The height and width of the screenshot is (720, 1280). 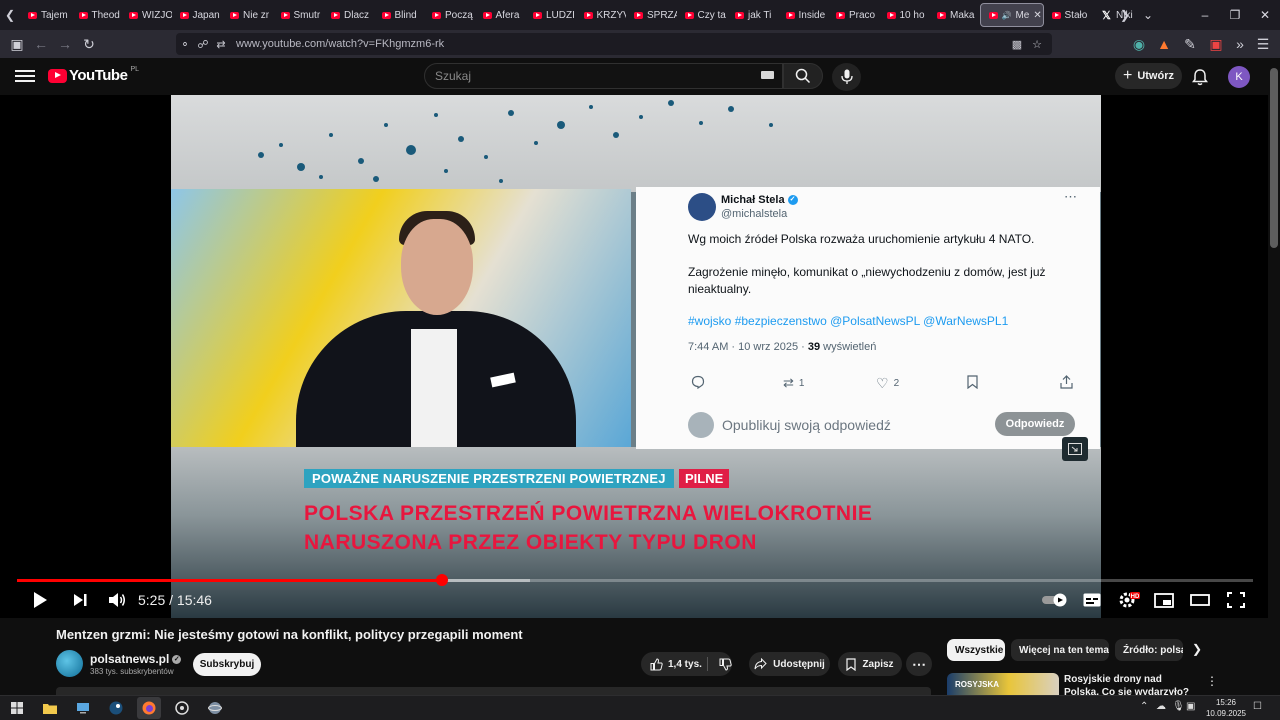 I want to click on steam-icon, so click(x=116, y=708).